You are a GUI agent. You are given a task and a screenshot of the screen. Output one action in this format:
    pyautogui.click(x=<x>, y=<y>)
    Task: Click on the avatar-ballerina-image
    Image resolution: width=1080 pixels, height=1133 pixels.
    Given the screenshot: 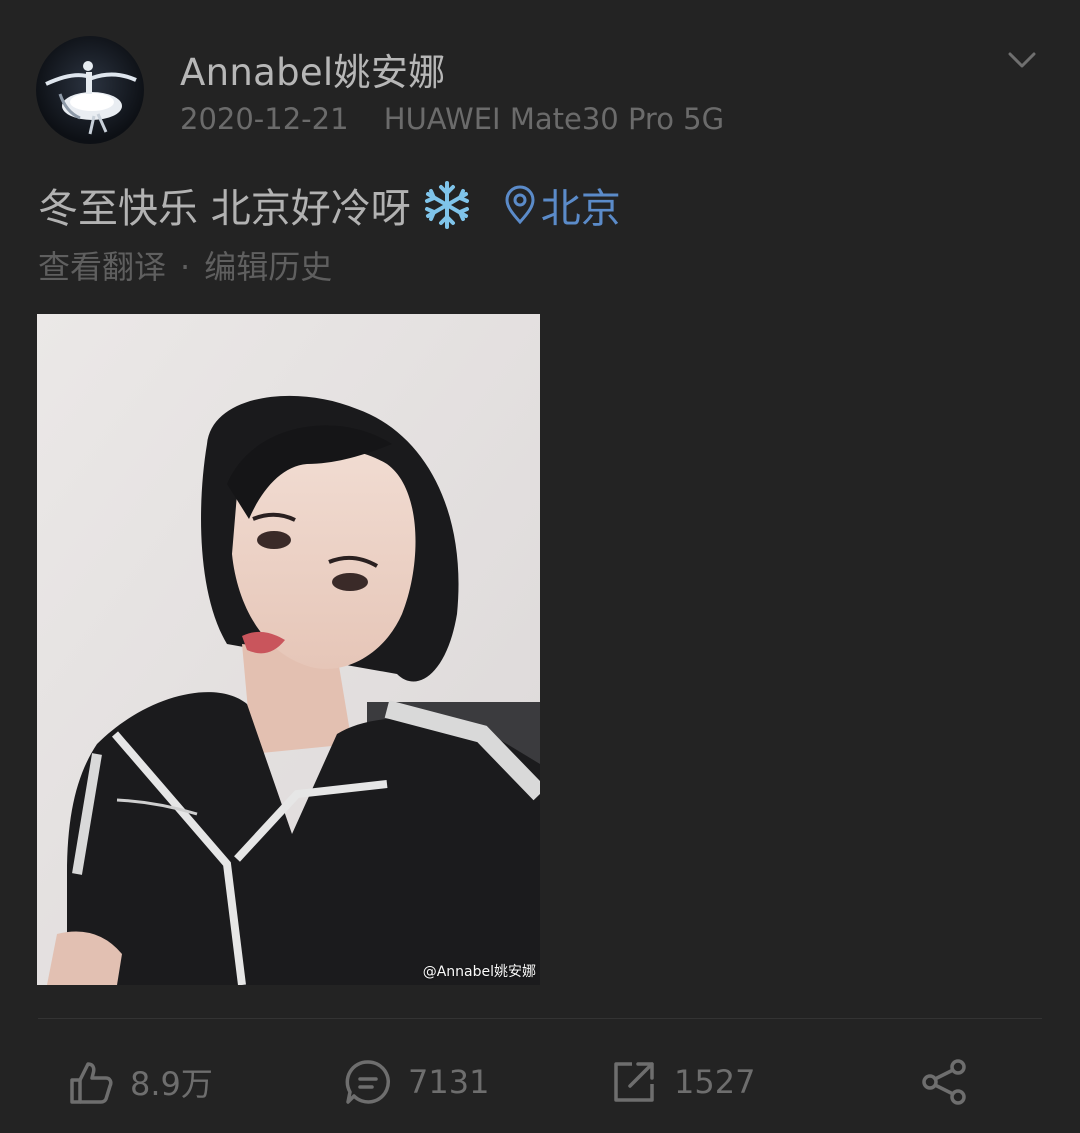 What is the action you would take?
    pyautogui.click(x=91, y=98)
    